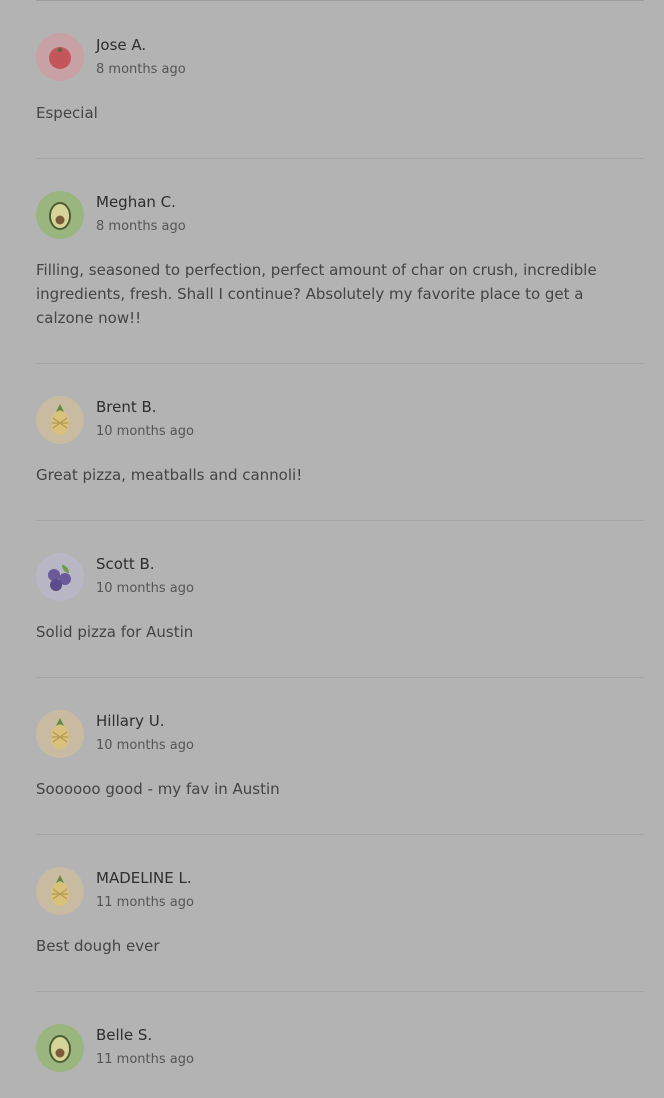  What do you see at coordinates (115, 632) in the screenshot?
I see `review-text: Solid pizza for Austin` at bounding box center [115, 632].